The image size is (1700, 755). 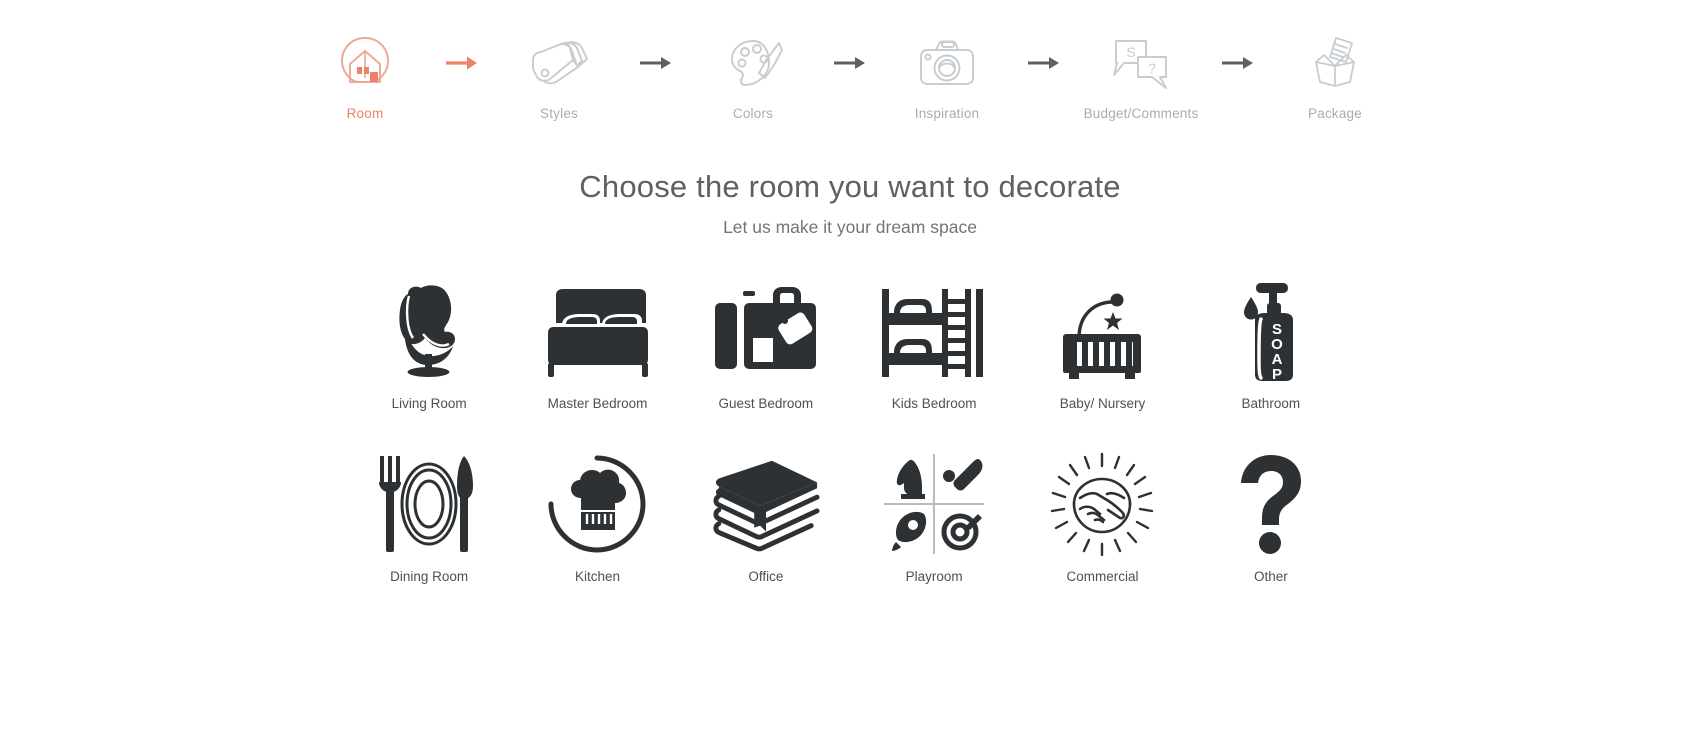 I want to click on camera-icon, so click(x=947, y=63).